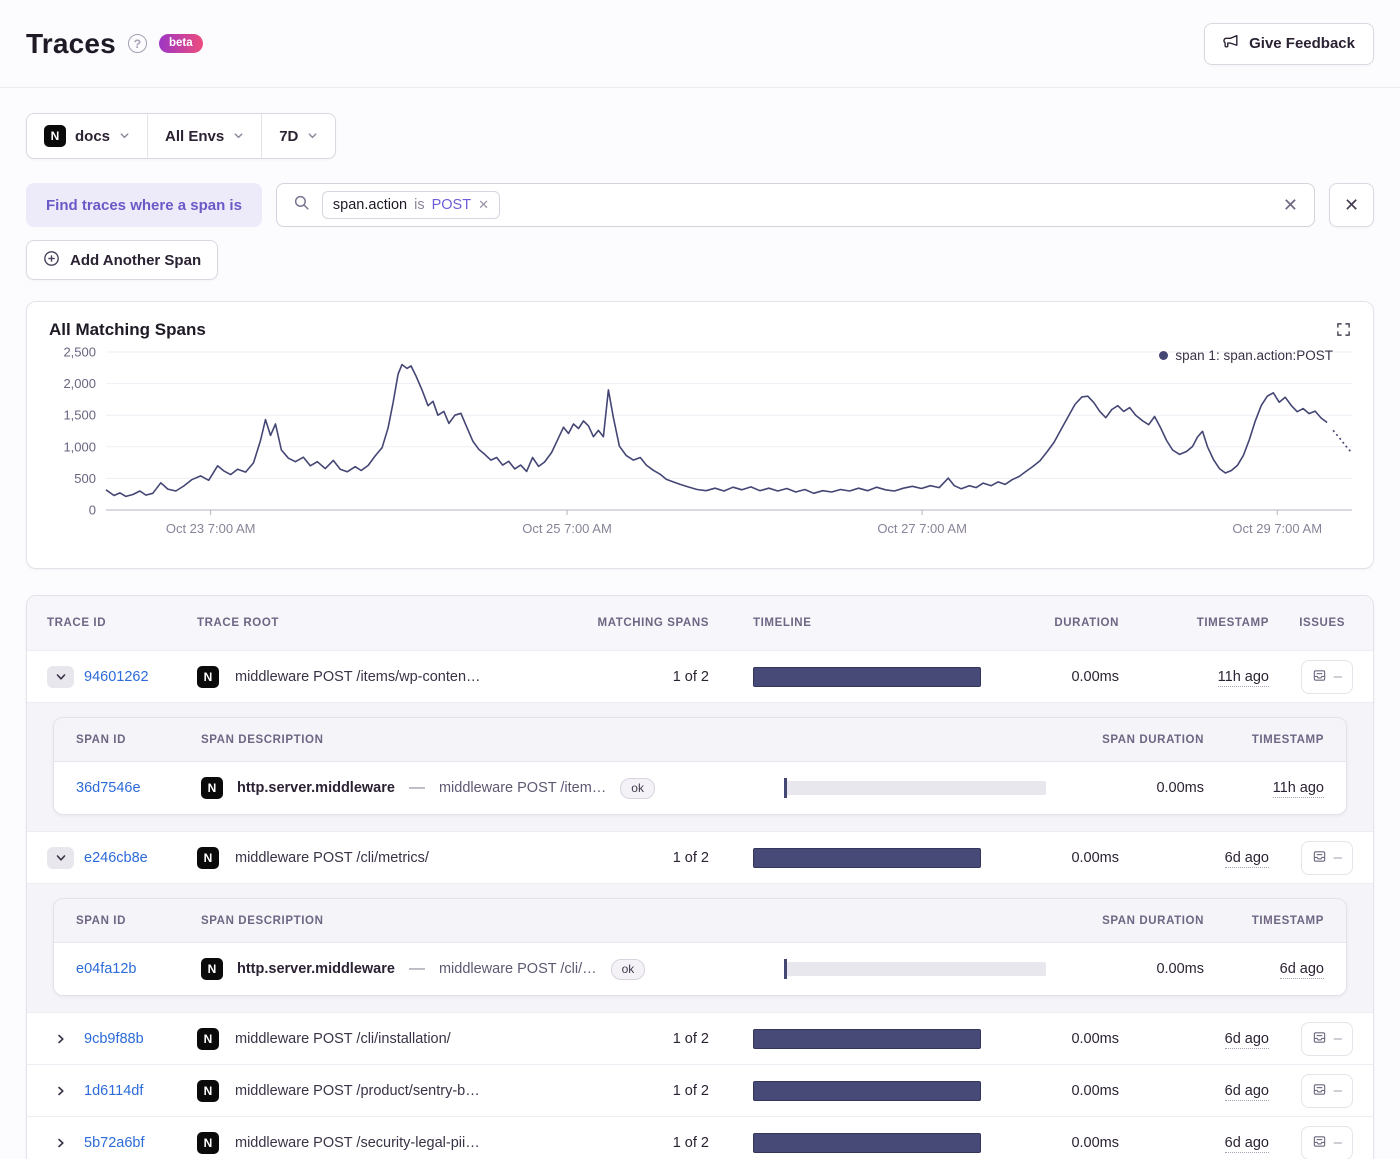 The height and width of the screenshot is (1159, 1400). Describe the element at coordinates (138, 788) in the screenshot. I see `span-id-link: 36d7546e` at that location.